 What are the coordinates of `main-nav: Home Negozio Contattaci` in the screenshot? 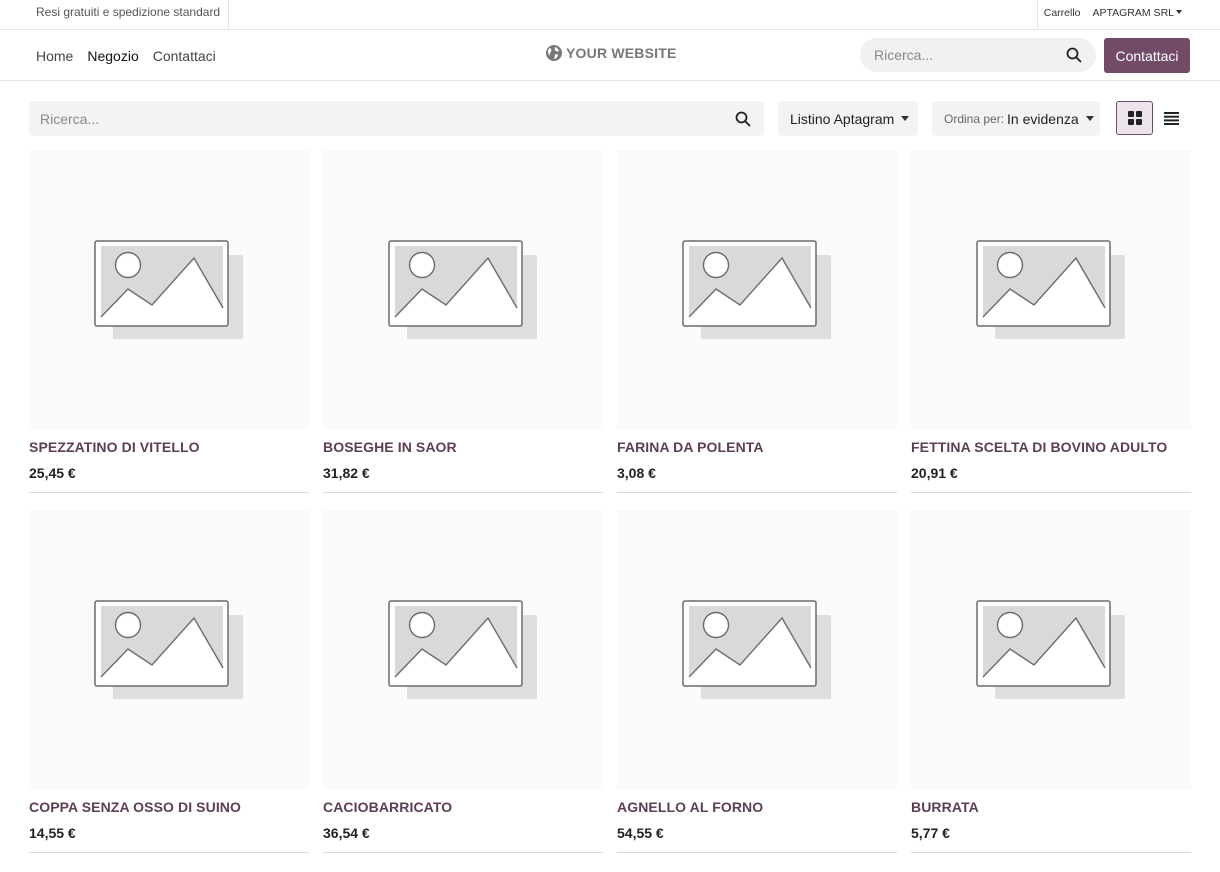 It's located at (126, 55).